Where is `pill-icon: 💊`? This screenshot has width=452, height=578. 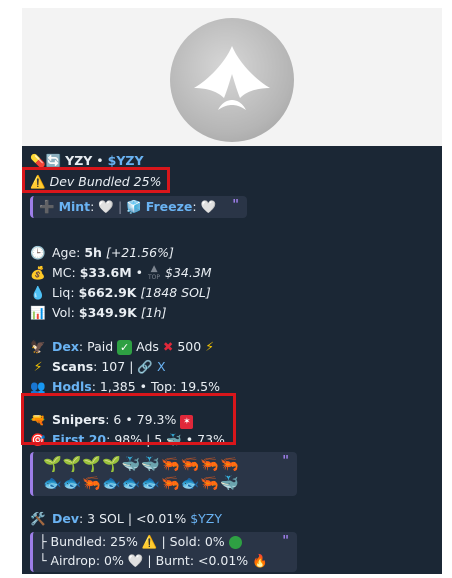 pill-icon: 💊 is located at coordinates (38, 160).